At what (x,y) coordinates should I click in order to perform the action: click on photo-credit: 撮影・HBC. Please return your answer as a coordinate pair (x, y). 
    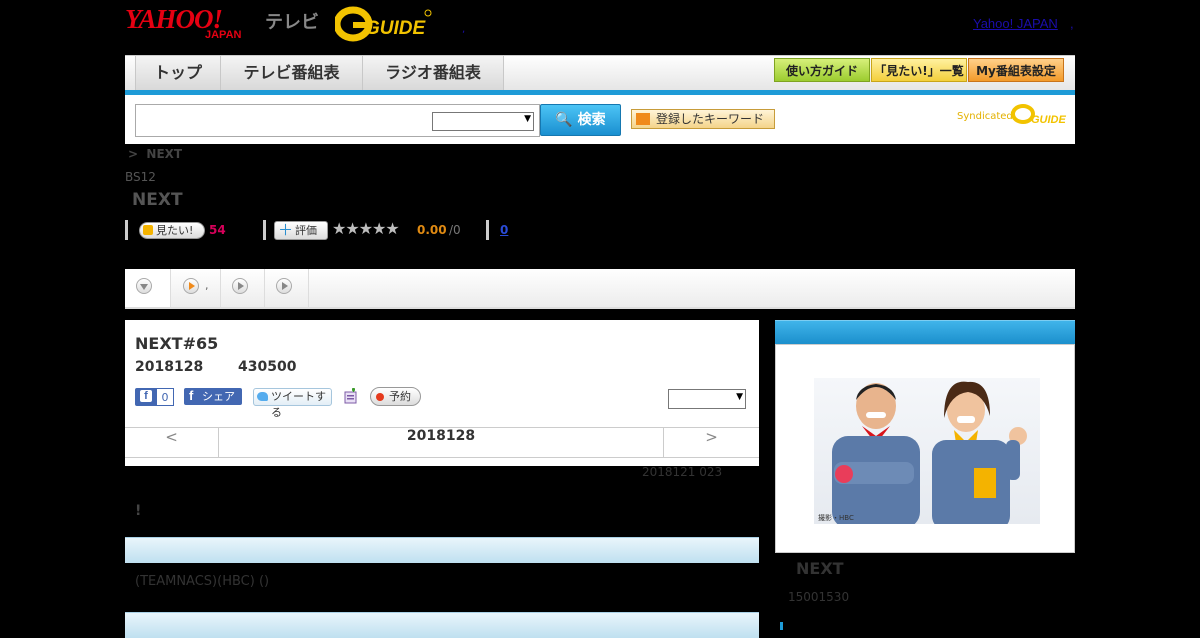
    Looking at the image, I should click on (836, 518).